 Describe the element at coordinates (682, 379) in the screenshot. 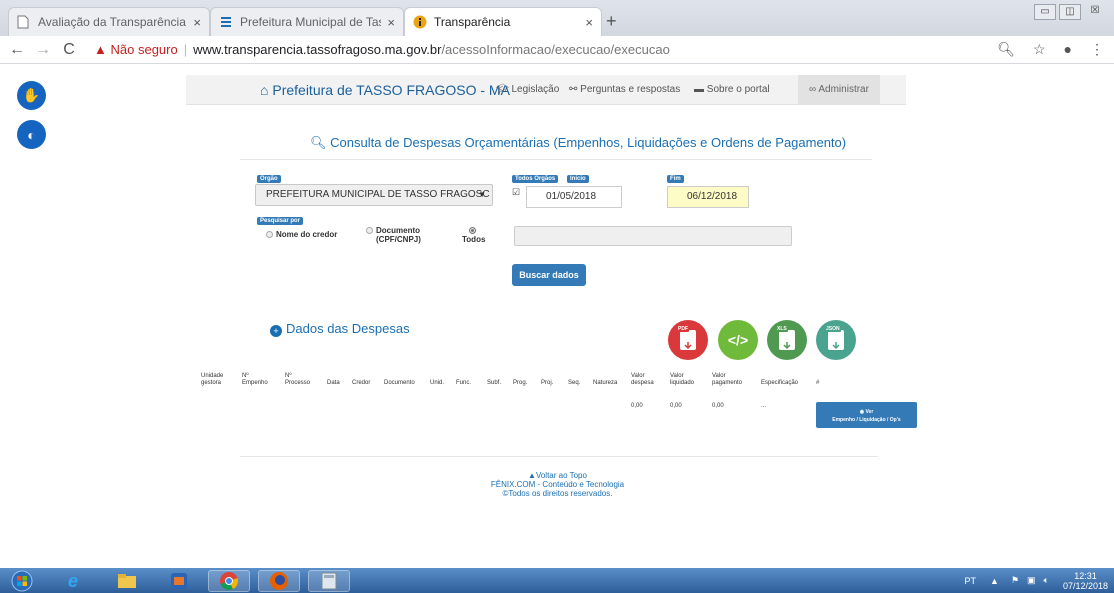

I see `th-valor-liquidado: Valor liquidado` at that location.